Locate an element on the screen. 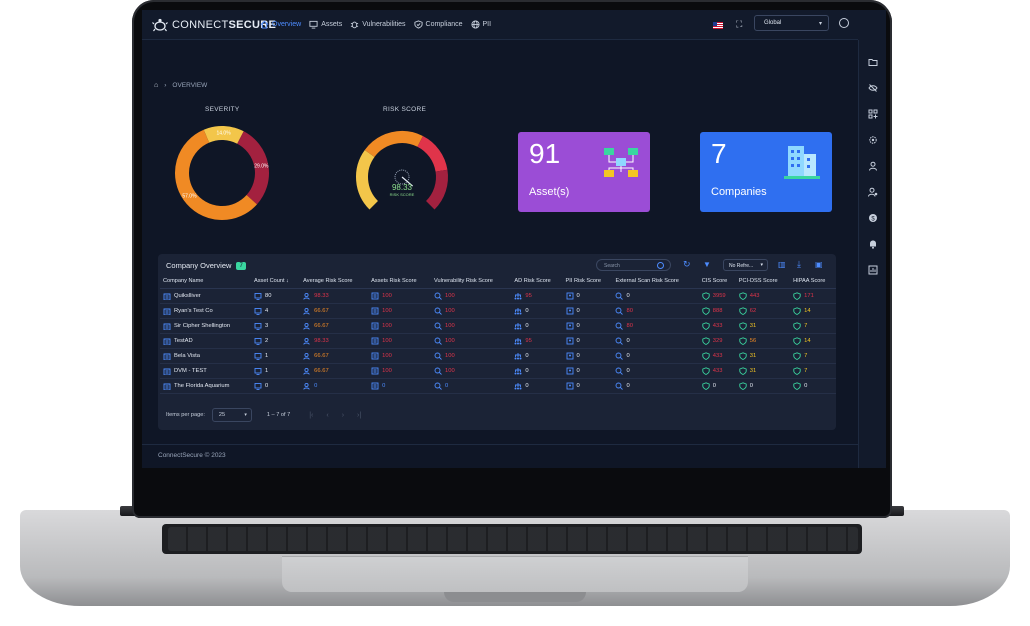 The height and width of the screenshot is (626, 1030). asset-count-value: 1 is located at coordinates (267, 355).